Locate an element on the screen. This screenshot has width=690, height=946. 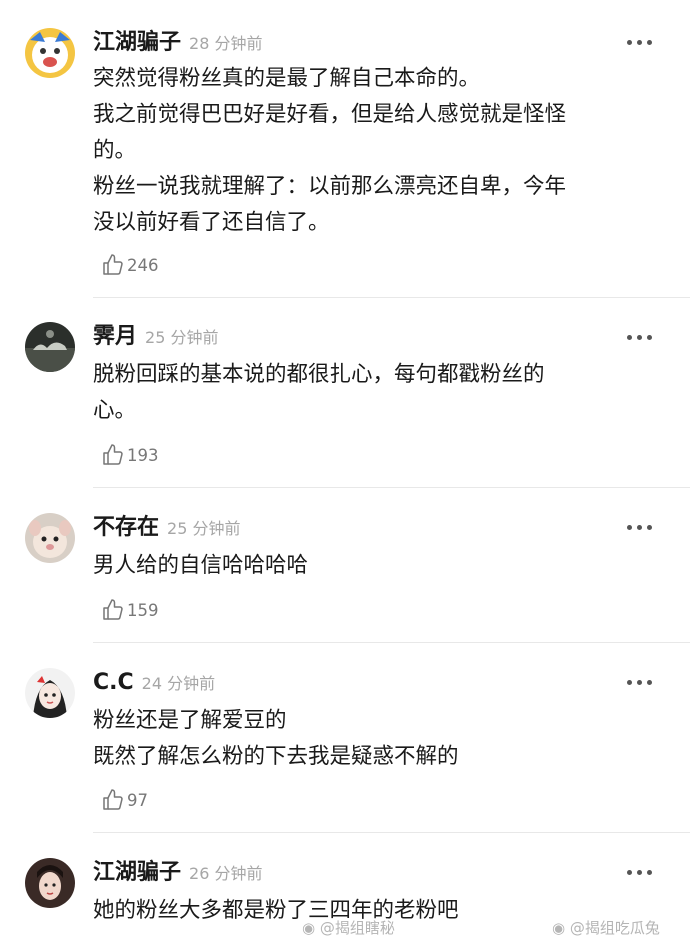
username: 江湖骗子 26 分钟前 is located at coordinates (177, 873).